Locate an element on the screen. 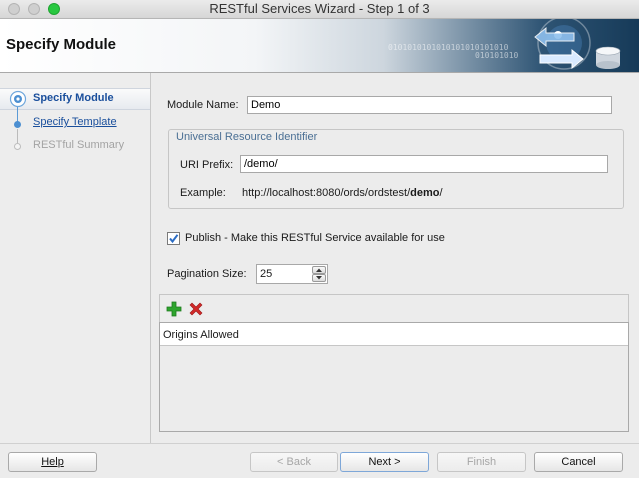 The height and width of the screenshot is (478, 639). help-button-label: Help is located at coordinates (52, 462).